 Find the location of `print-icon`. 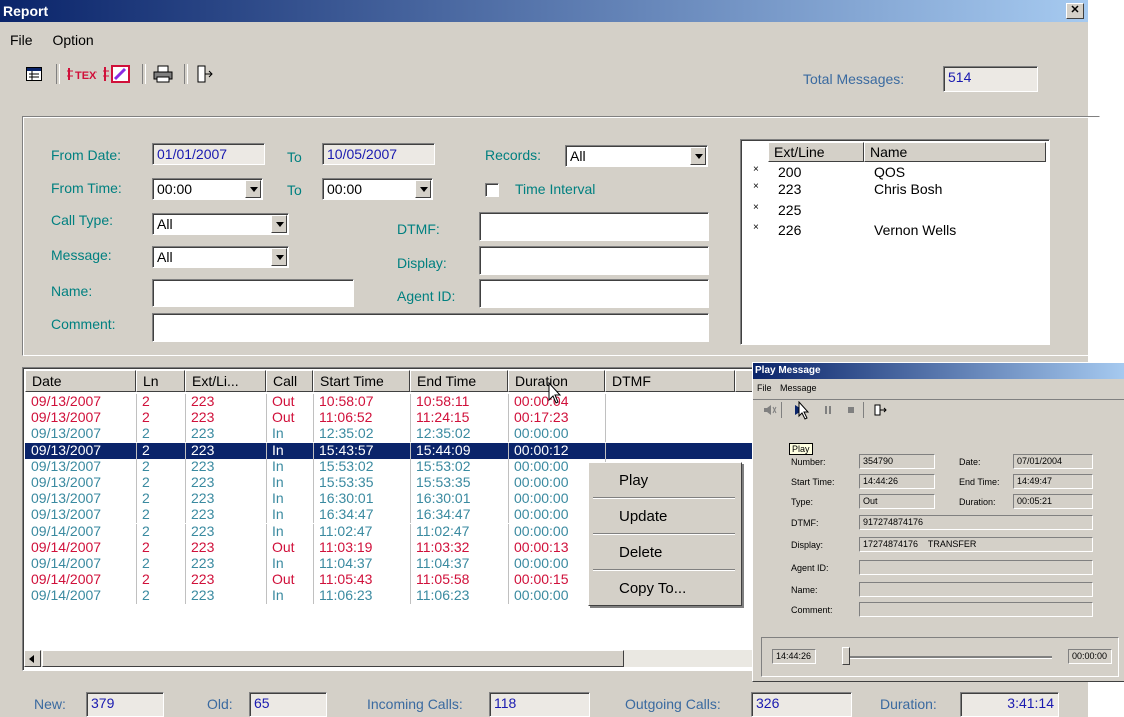

print-icon is located at coordinates (163, 74).